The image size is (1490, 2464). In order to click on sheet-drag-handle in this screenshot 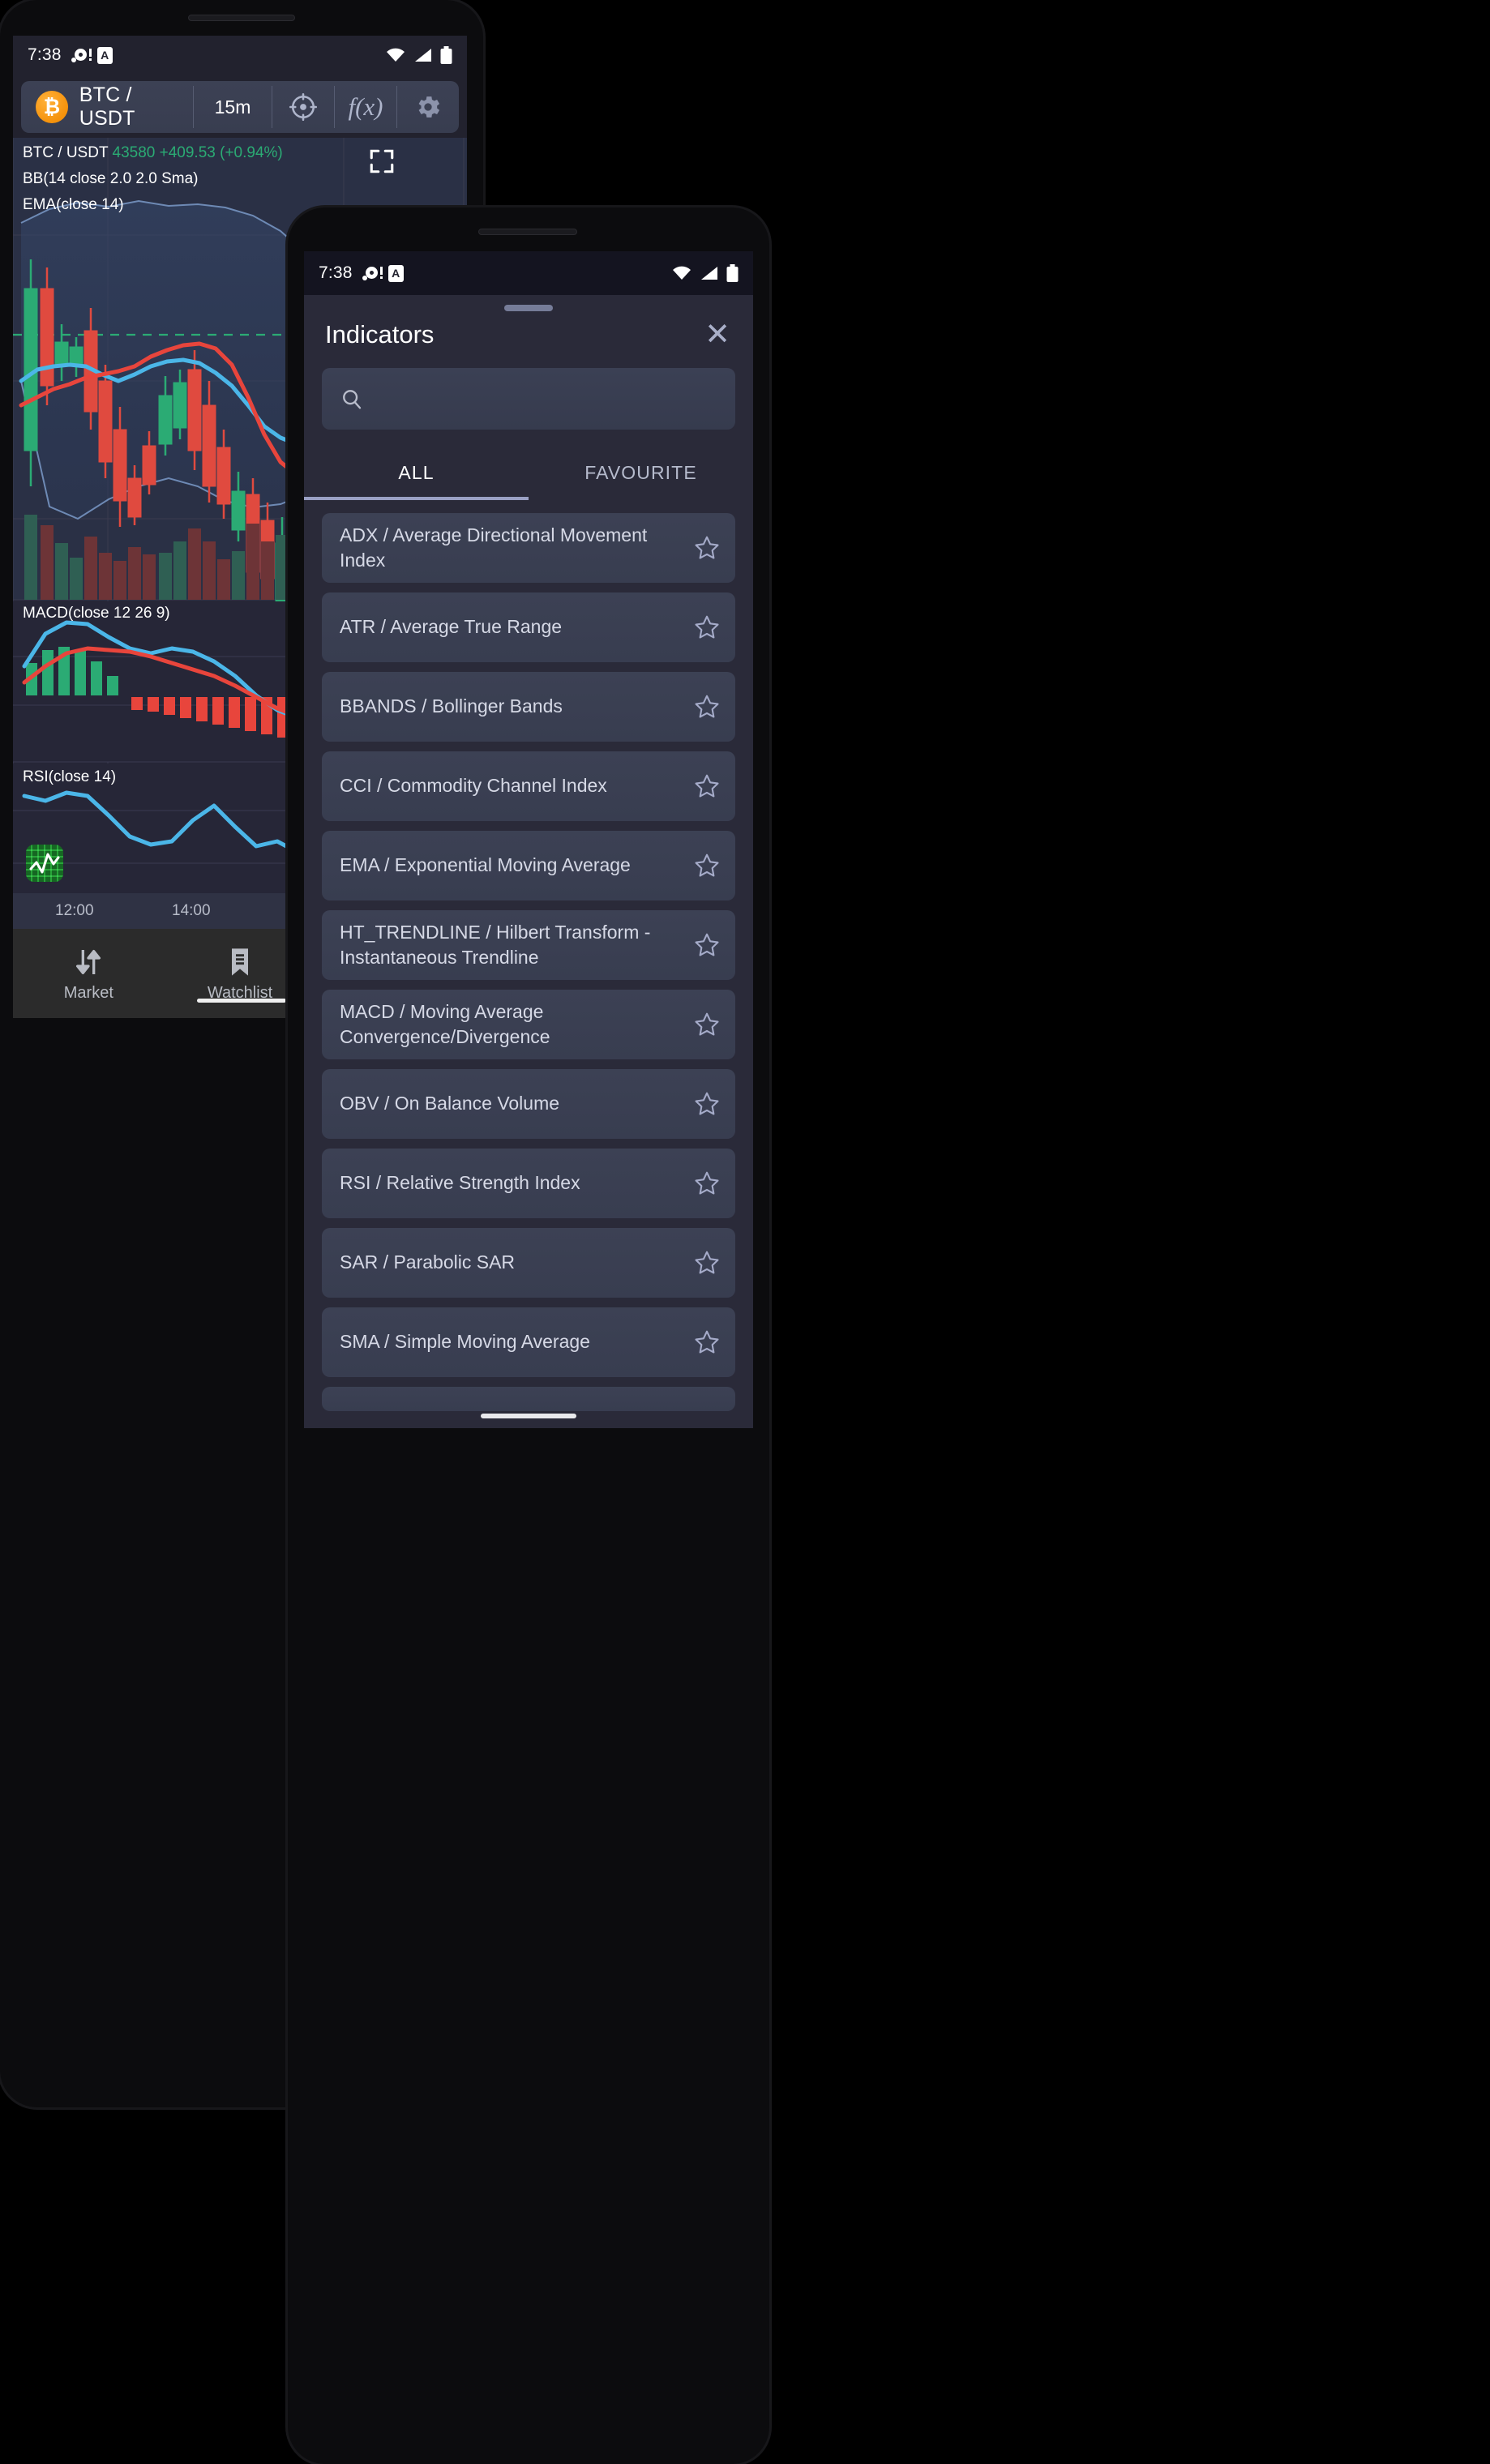, I will do `click(528, 308)`.